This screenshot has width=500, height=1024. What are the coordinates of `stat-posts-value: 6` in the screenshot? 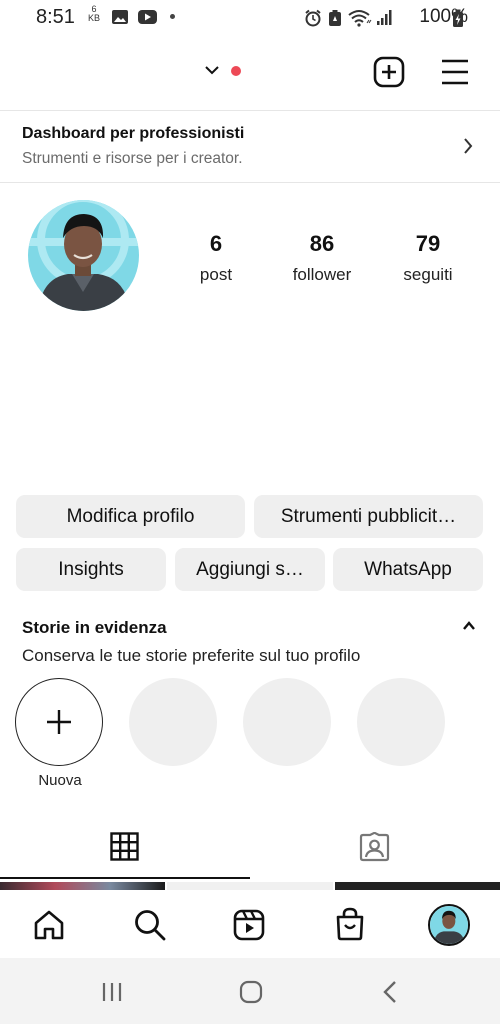 It's located at (216, 243).